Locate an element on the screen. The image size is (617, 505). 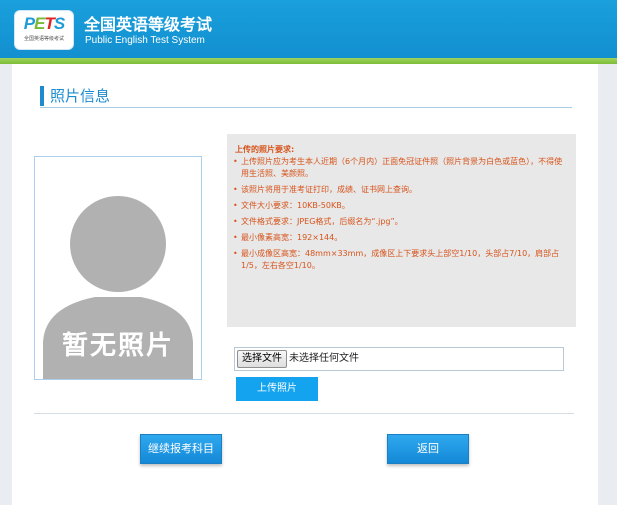
requirement-item: 文件格式要求：JPEG格式，后缀名为“.jpg”。 is located at coordinates (400, 222).